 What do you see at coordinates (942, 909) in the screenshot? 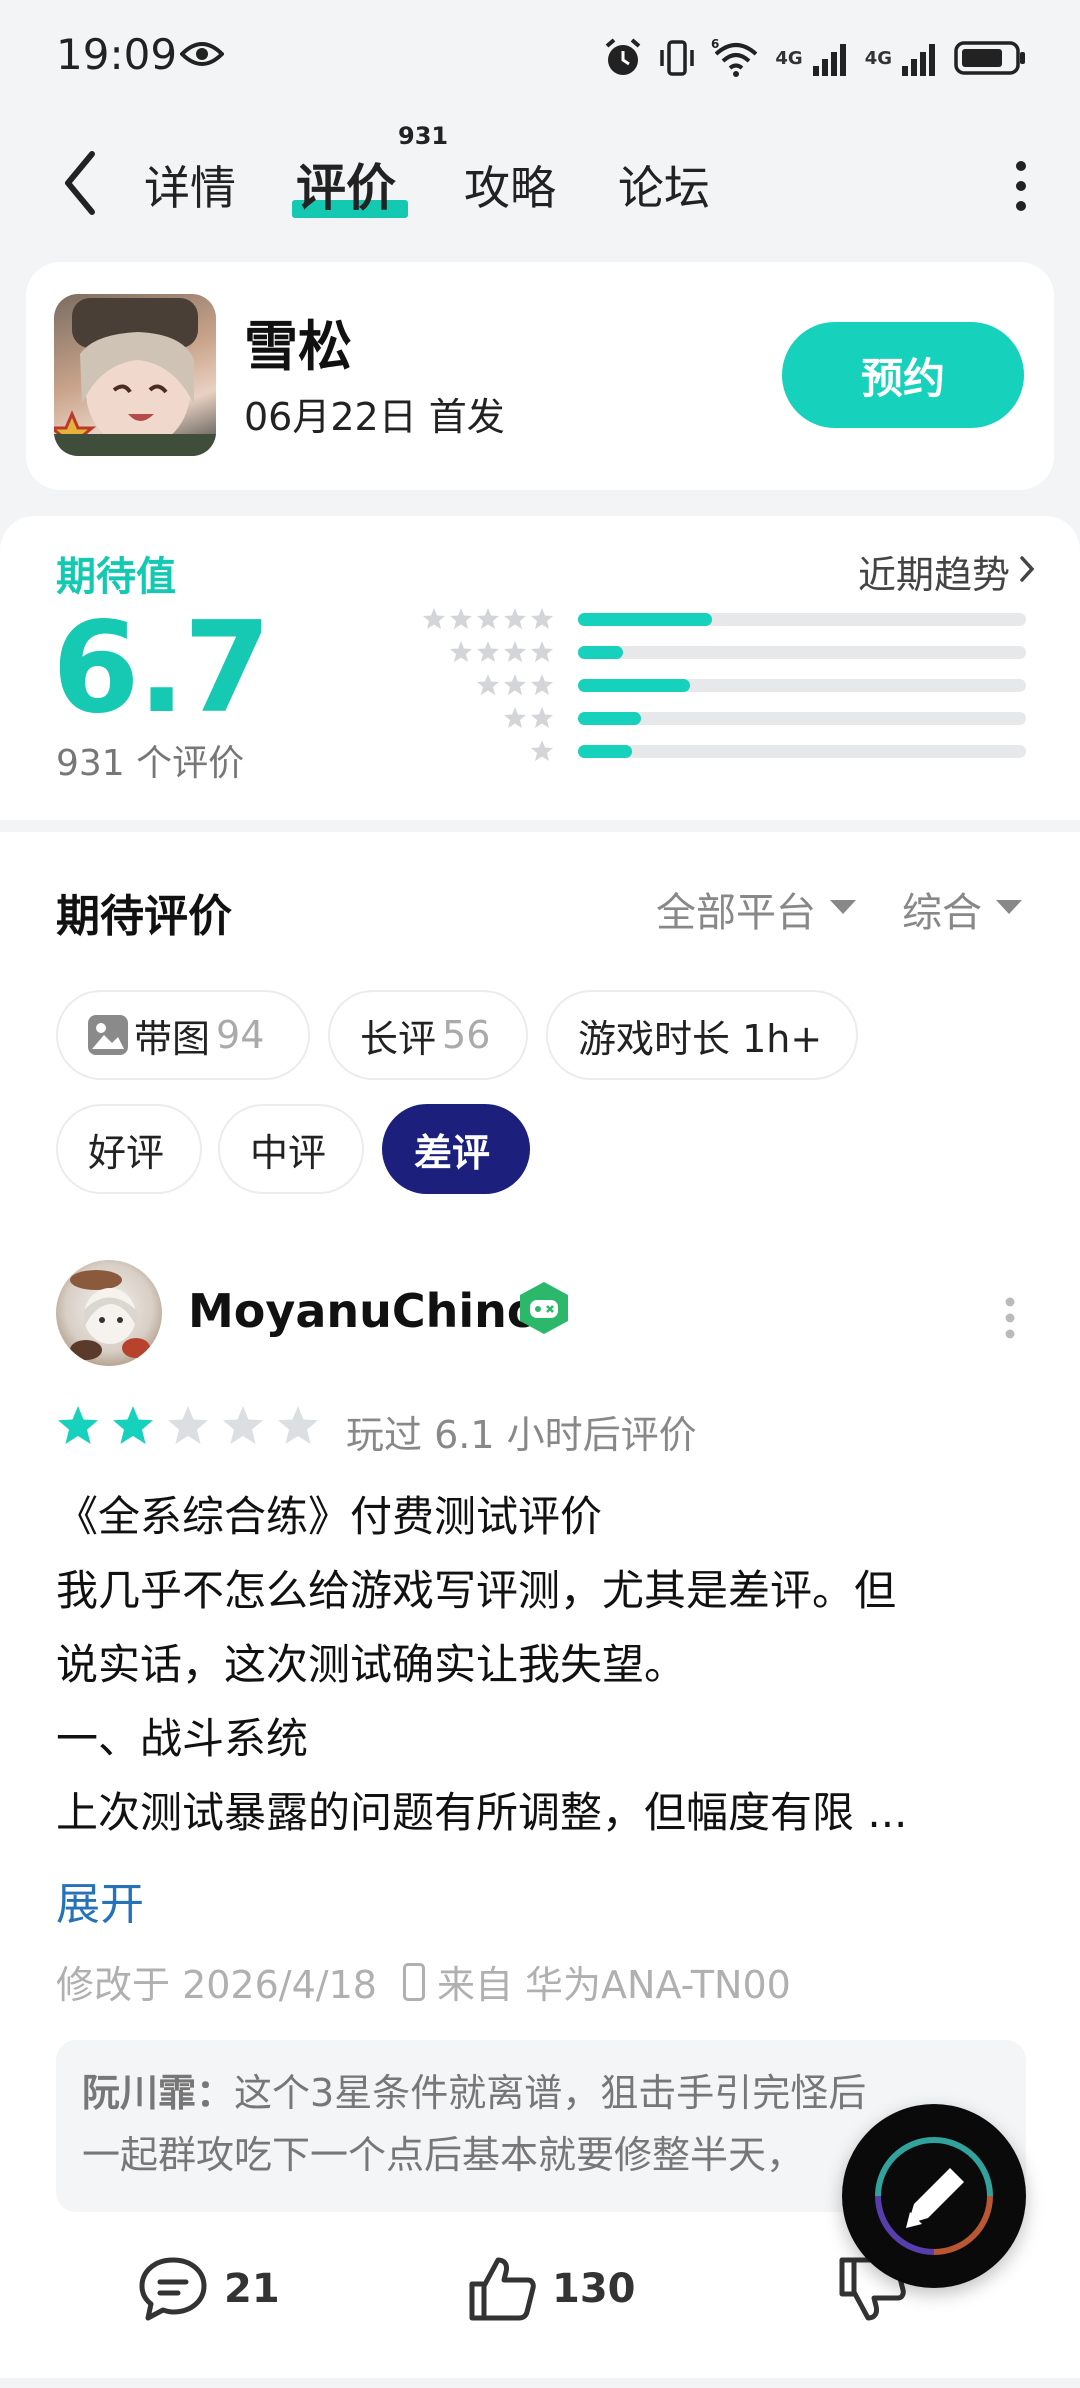
I see `sort-filter: 综合` at bounding box center [942, 909].